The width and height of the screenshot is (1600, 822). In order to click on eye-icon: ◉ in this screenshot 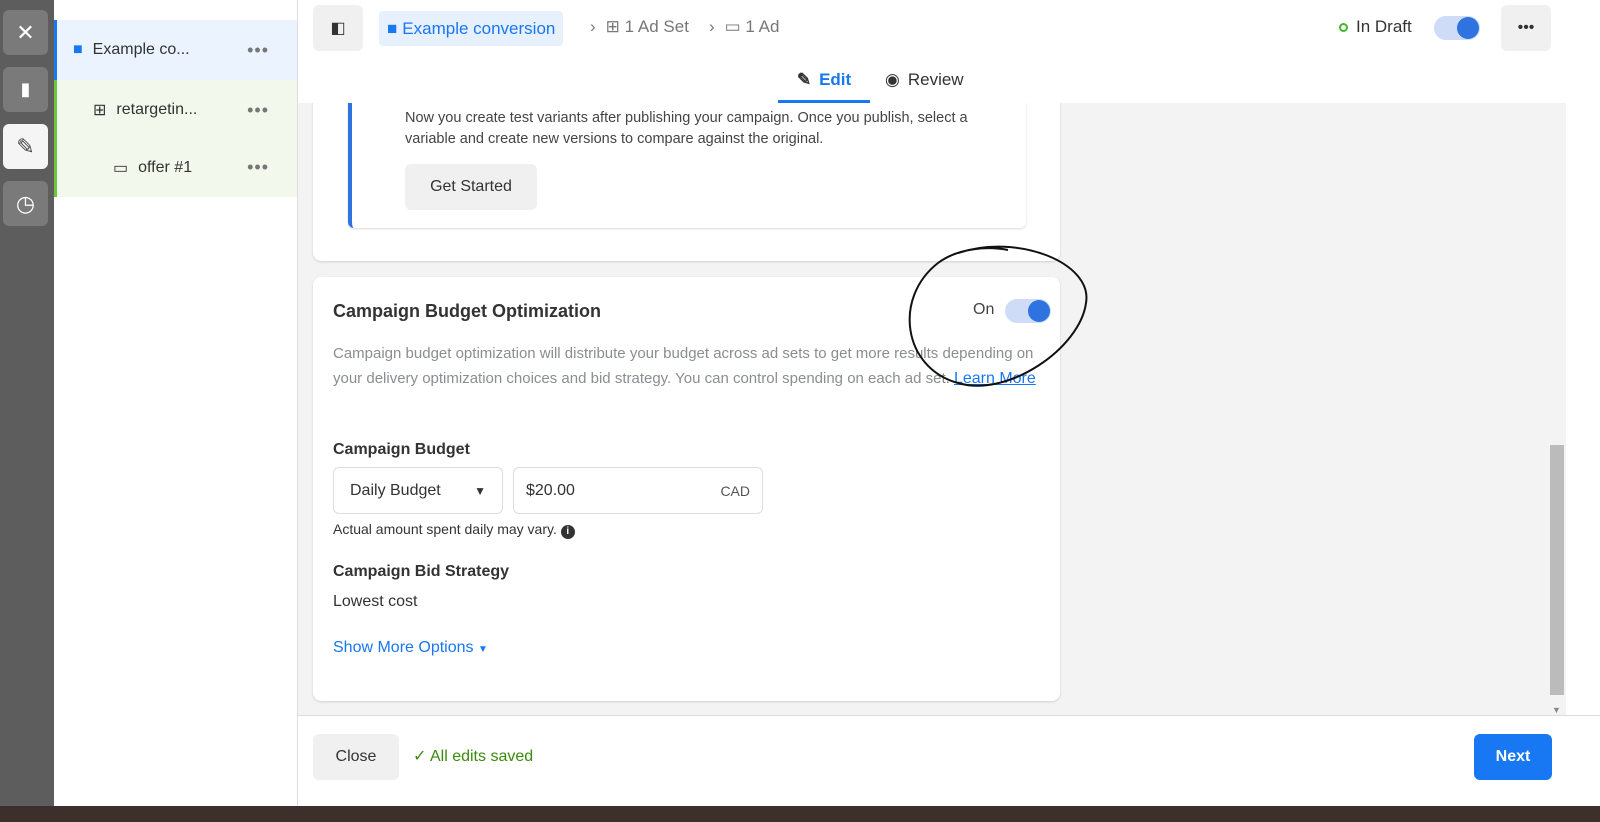, I will do `click(892, 79)`.